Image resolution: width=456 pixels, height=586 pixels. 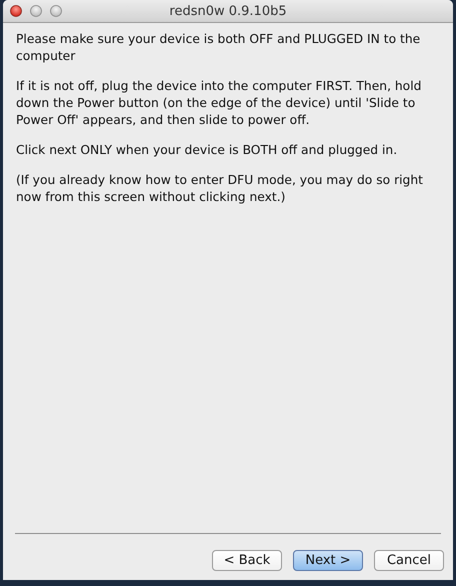 What do you see at coordinates (409, 560) in the screenshot?
I see `cancel-button: Cancel` at bounding box center [409, 560].